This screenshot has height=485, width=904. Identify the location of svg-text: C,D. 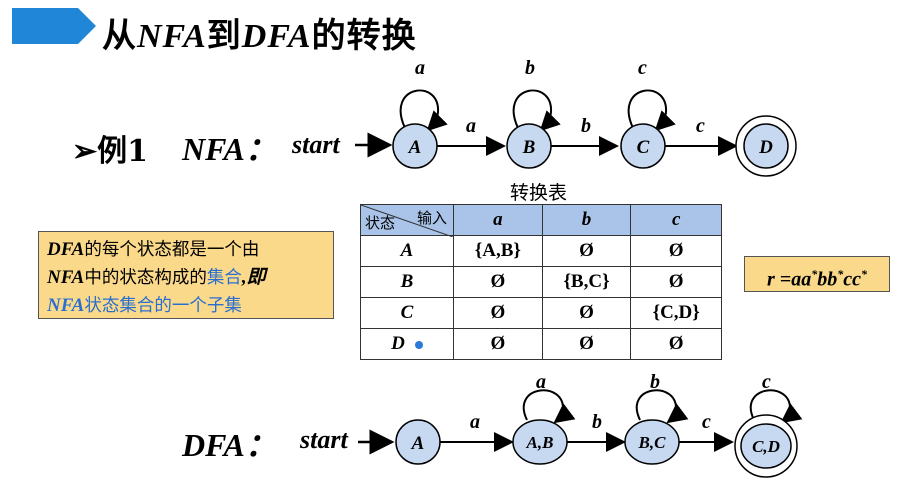
(766, 446).